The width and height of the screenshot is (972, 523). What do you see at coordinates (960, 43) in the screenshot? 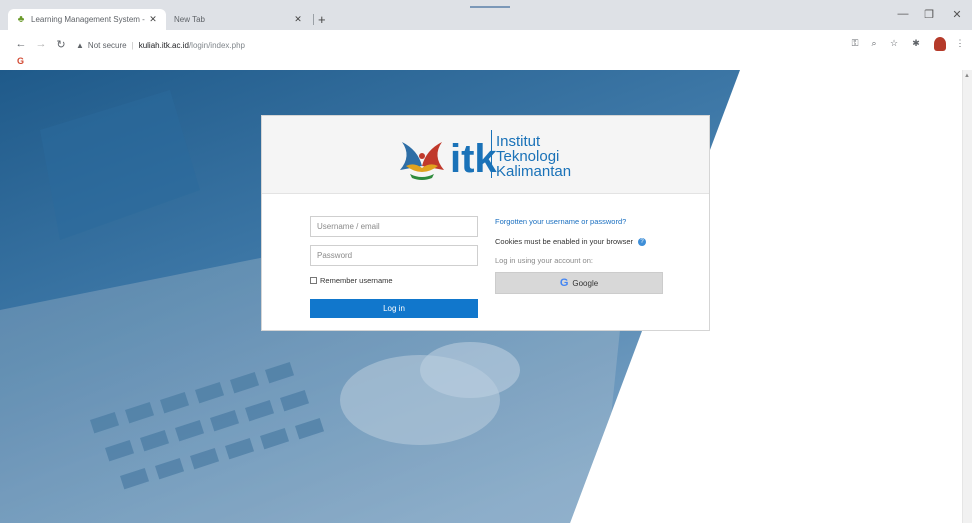
I see `menu-icon: ⋮` at bounding box center [960, 43].